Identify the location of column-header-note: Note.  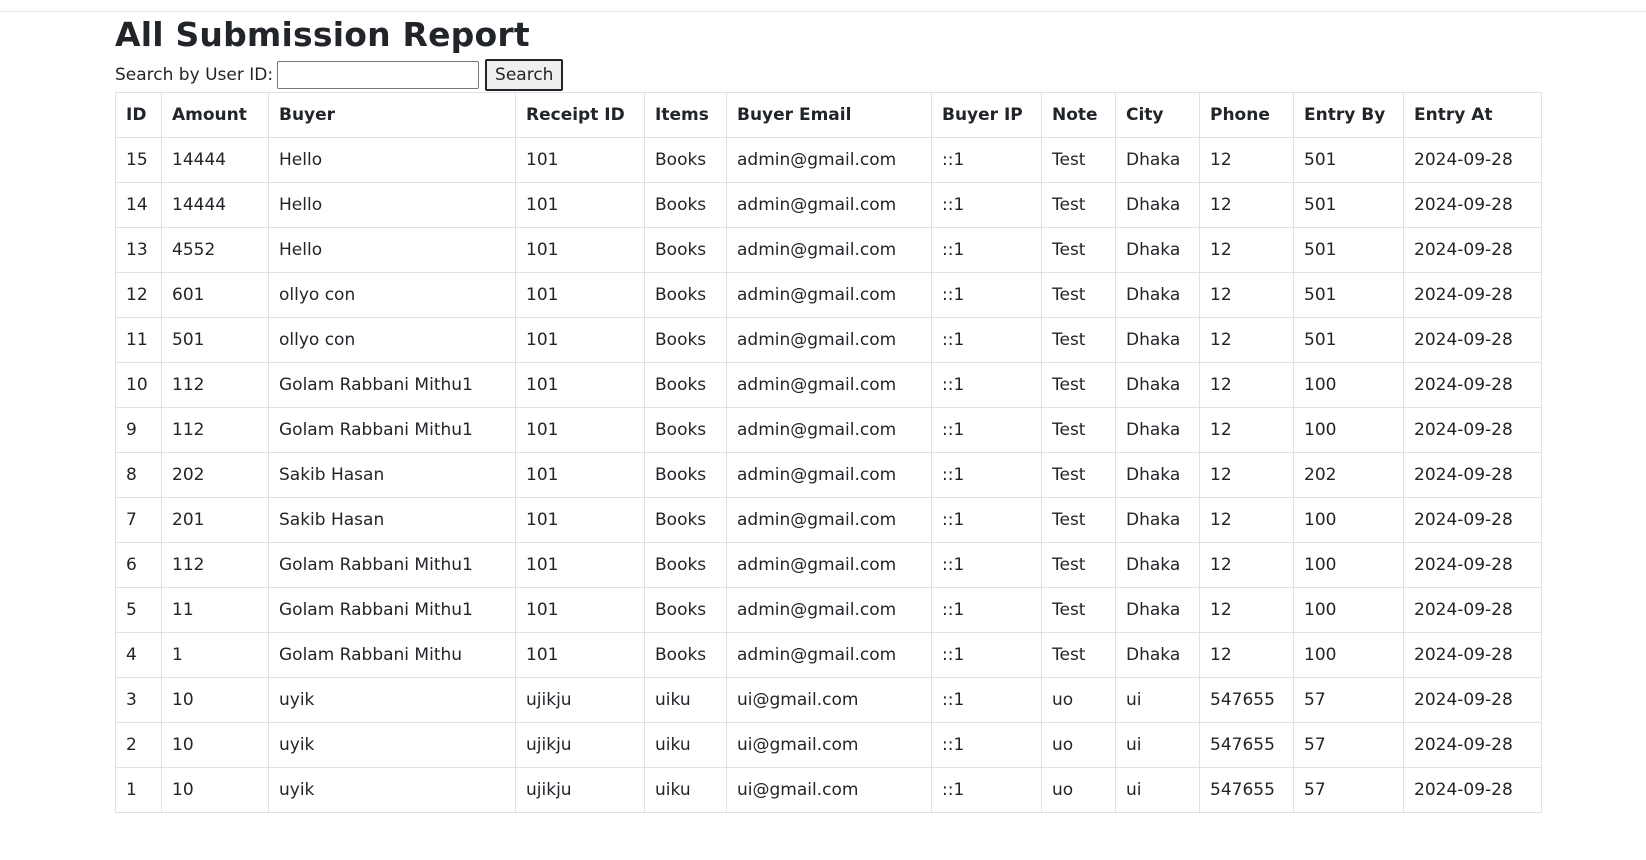
(1078, 115).